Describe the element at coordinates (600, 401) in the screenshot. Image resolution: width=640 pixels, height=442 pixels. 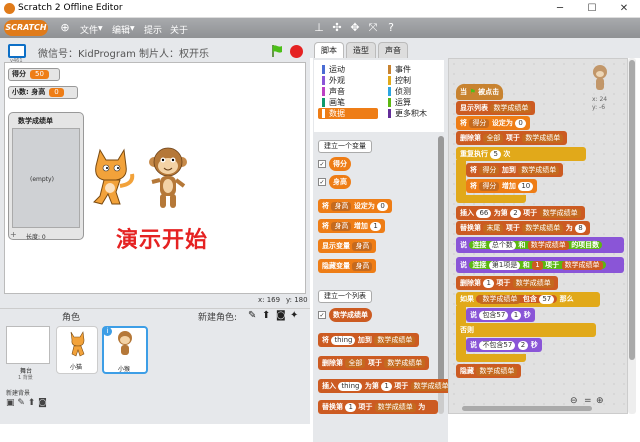
I see `zoom-in-icon: ⊕` at that location.